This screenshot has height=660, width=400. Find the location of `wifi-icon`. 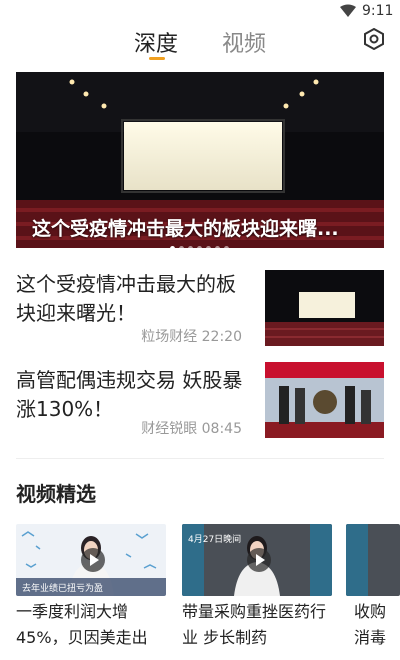

wifi-icon is located at coordinates (348, 10).